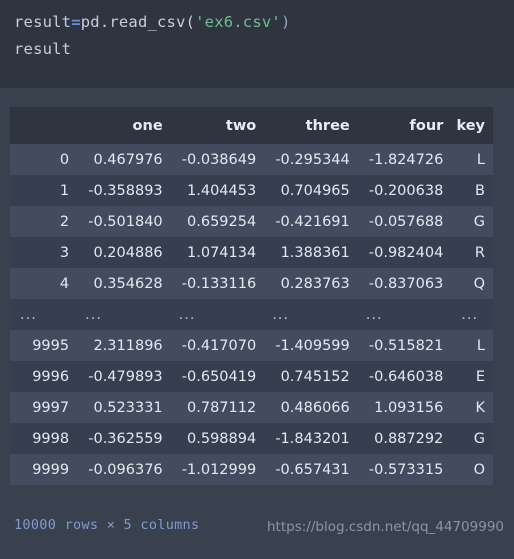  What do you see at coordinates (406, 190) in the screenshot?
I see `table-cell-four: -0.200638` at bounding box center [406, 190].